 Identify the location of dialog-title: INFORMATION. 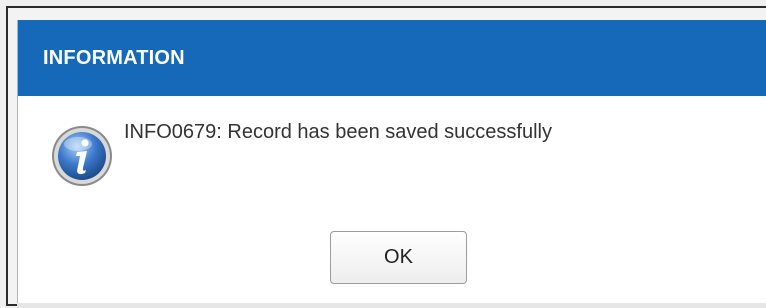
(114, 58).